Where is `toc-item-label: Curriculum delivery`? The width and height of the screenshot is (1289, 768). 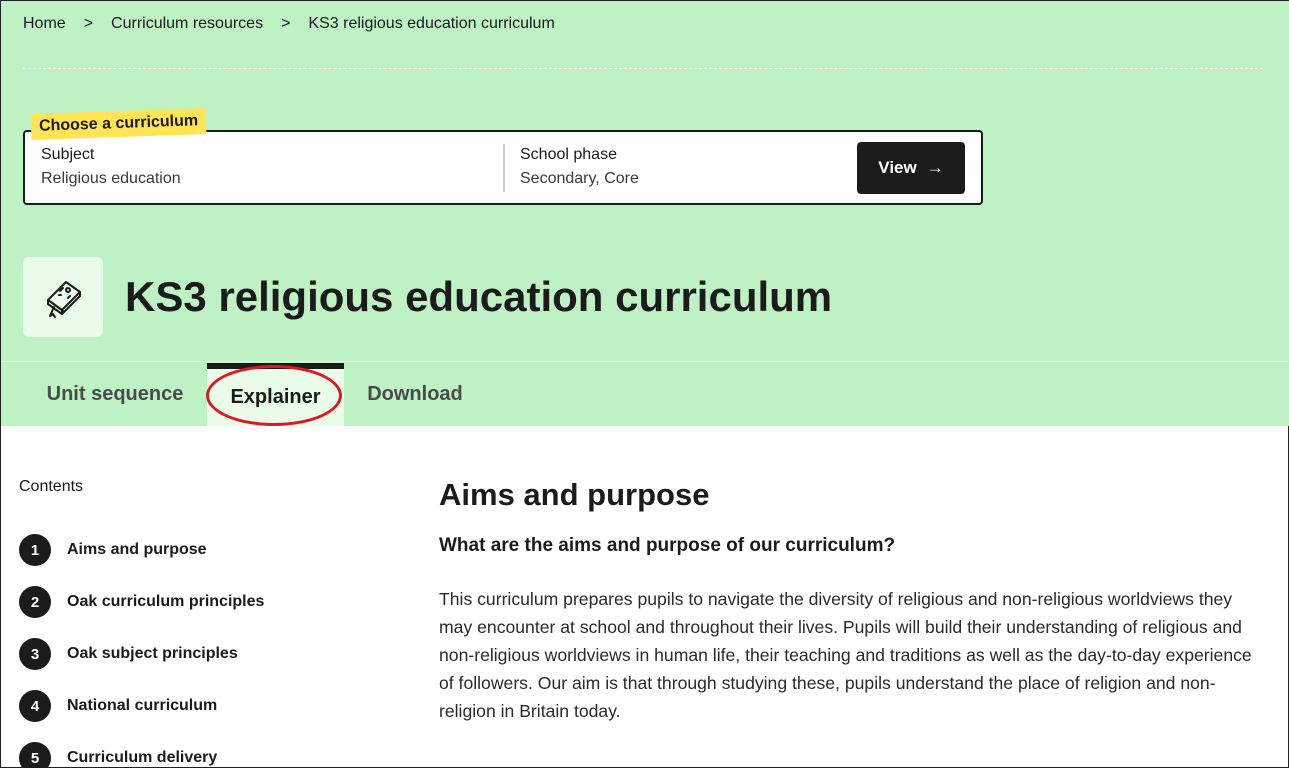 toc-item-label: Curriculum delivery is located at coordinates (142, 757).